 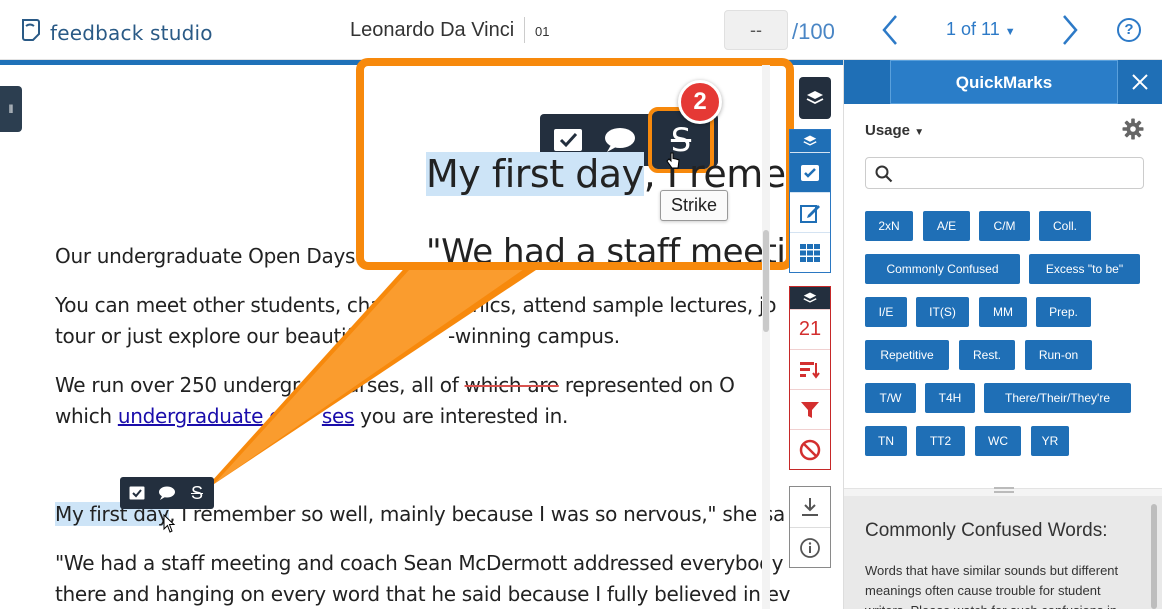 I want to click on quickmarks-search, so click(x=1004, y=173).